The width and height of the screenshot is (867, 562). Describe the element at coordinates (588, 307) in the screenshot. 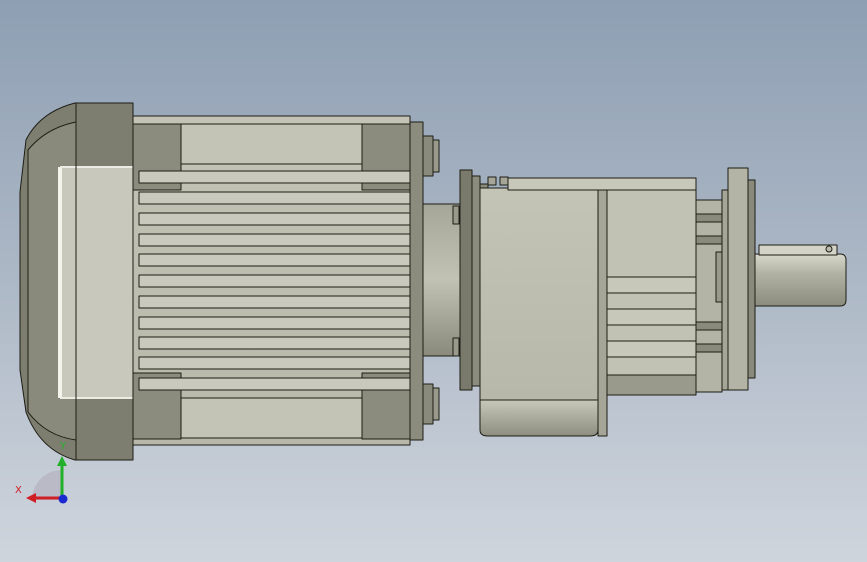

I see `gearbox` at that location.